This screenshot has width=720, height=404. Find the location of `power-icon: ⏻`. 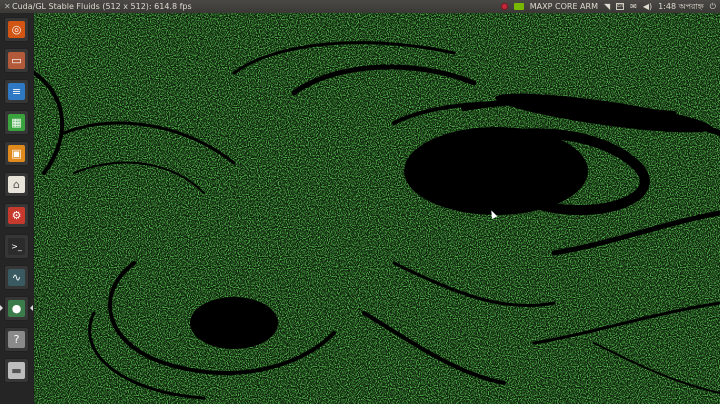

power-icon: ⏻ is located at coordinates (713, 6).